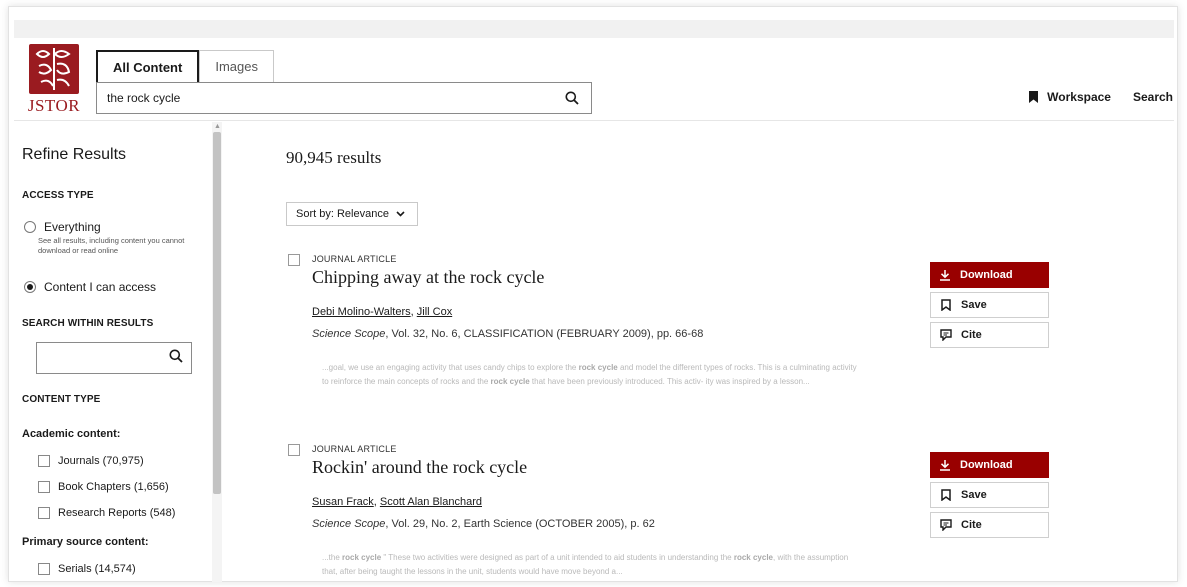  What do you see at coordinates (61, 399) in the screenshot?
I see `content-type-heading: CONTENT TYPE` at bounding box center [61, 399].